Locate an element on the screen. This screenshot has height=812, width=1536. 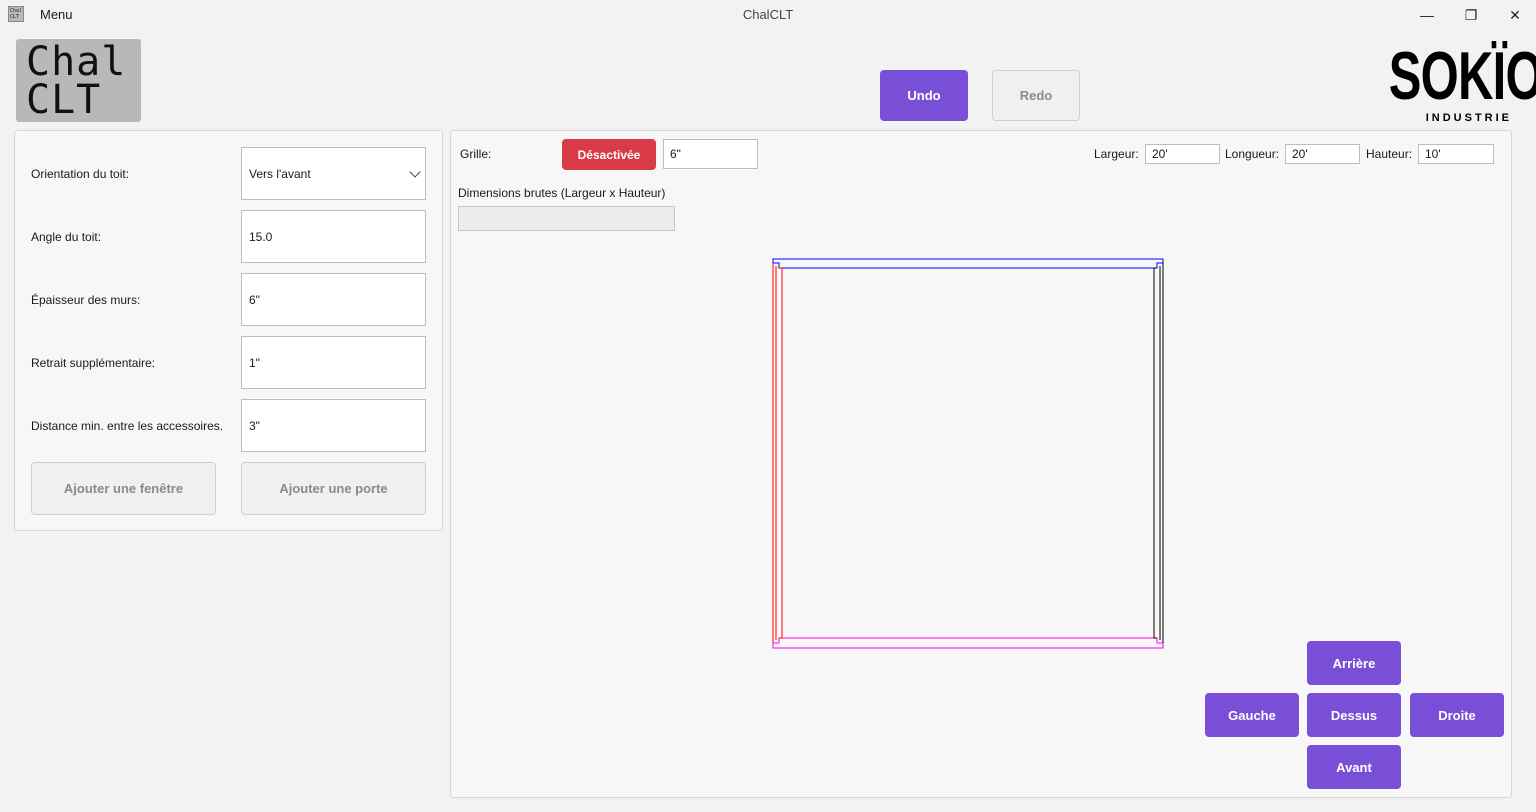
min-distance-label: Distance min. entre les accessoires. is located at coordinates (127, 426).